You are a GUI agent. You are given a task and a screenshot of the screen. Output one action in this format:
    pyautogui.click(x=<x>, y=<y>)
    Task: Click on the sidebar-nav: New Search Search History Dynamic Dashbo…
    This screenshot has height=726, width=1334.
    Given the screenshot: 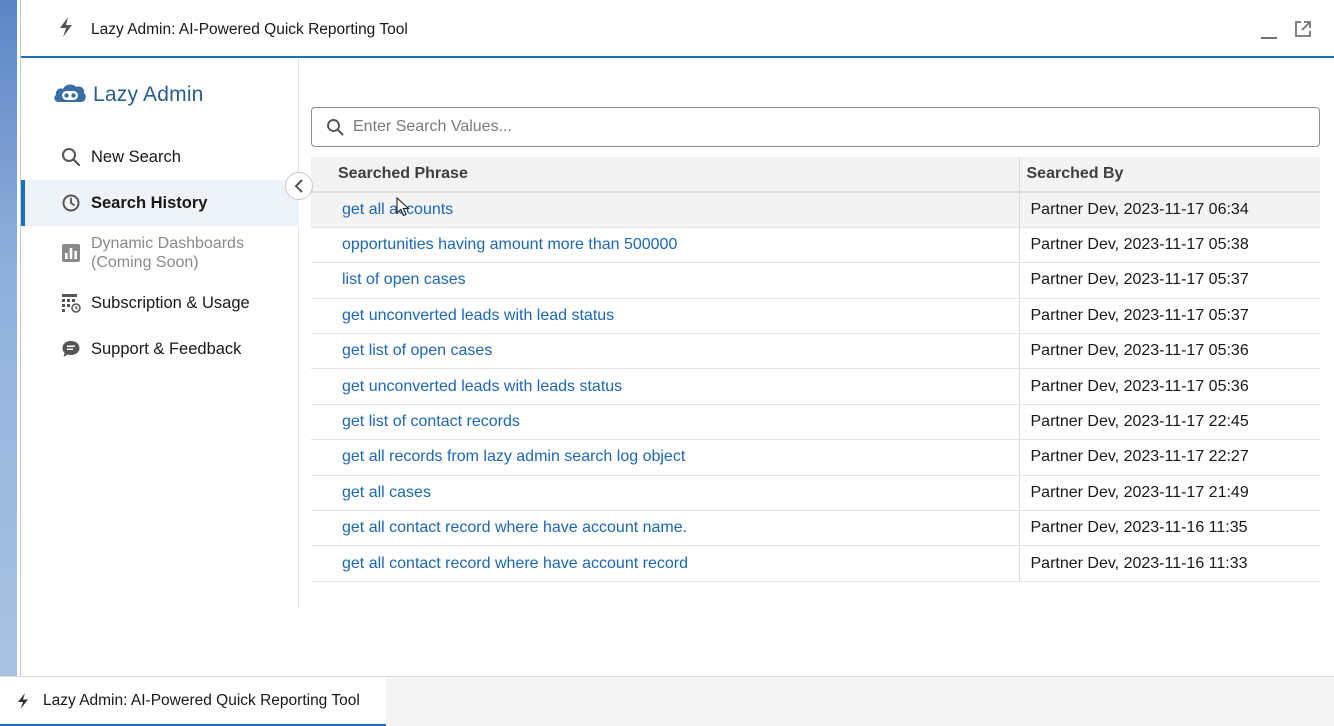 What is the action you would take?
    pyautogui.click(x=160, y=253)
    